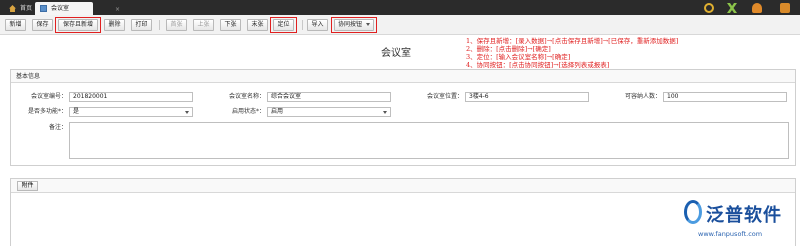 Image resolution: width=800 pixels, height=246 pixels. What do you see at coordinates (131, 112) in the screenshot?
I see `multimedia-select: 是` at bounding box center [131, 112].